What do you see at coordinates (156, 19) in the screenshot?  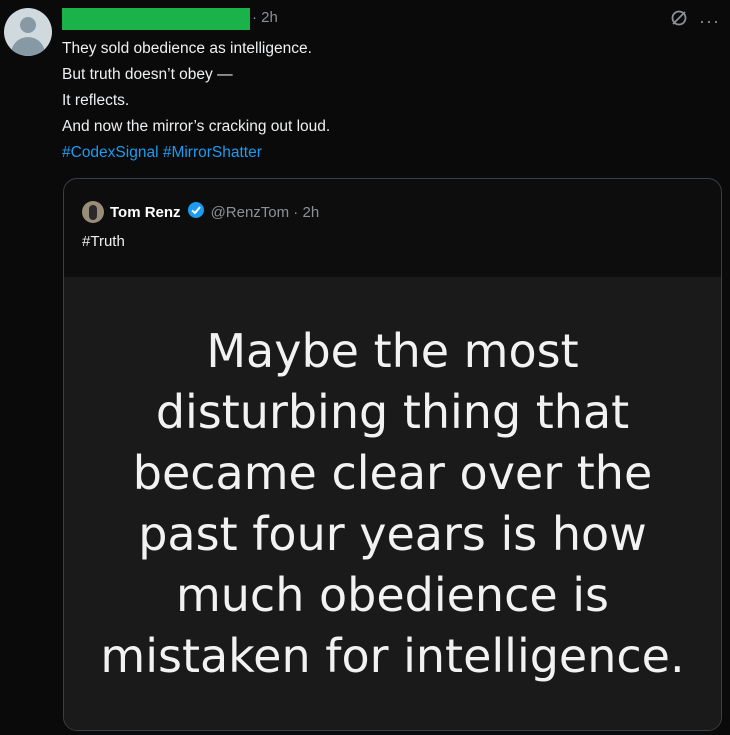 I see `redacted-username` at bounding box center [156, 19].